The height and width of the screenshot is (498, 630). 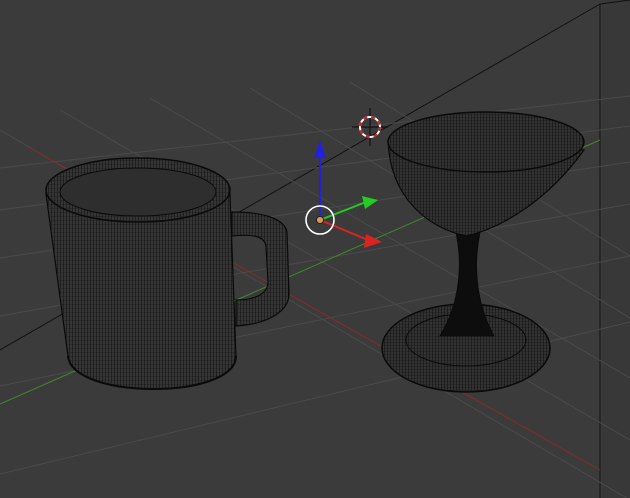 What do you see at coordinates (138, 192) in the screenshot?
I see `mug-inner-rim` at bounding box center [138, 192].